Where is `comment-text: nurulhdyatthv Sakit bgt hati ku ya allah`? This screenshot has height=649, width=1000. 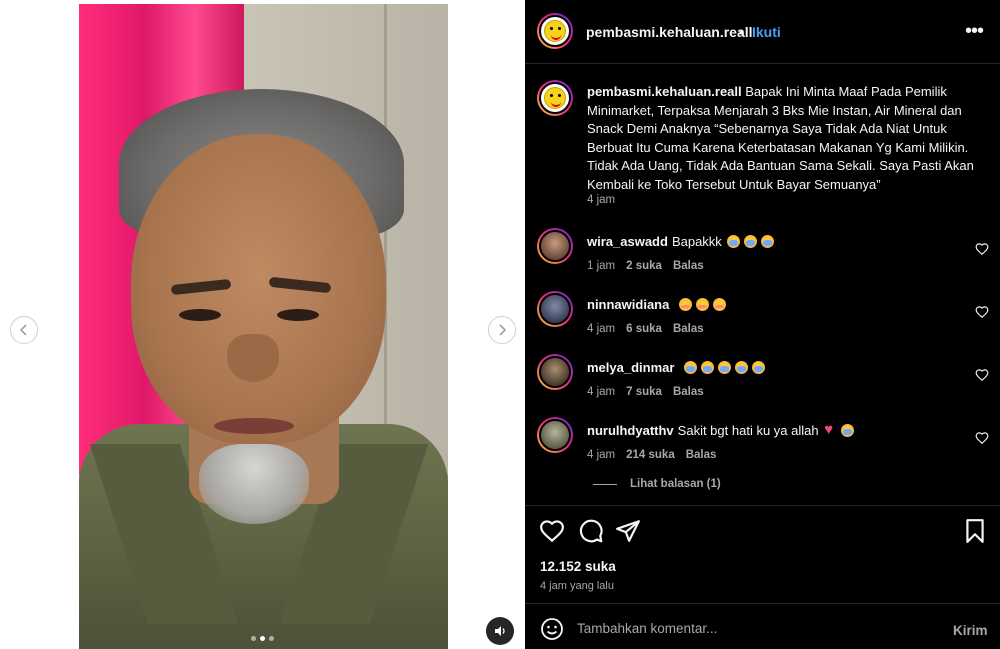
comment-text: nurulhdyatthv Sakit bgt hati ku ya allah is located at coordinates (721, 429).